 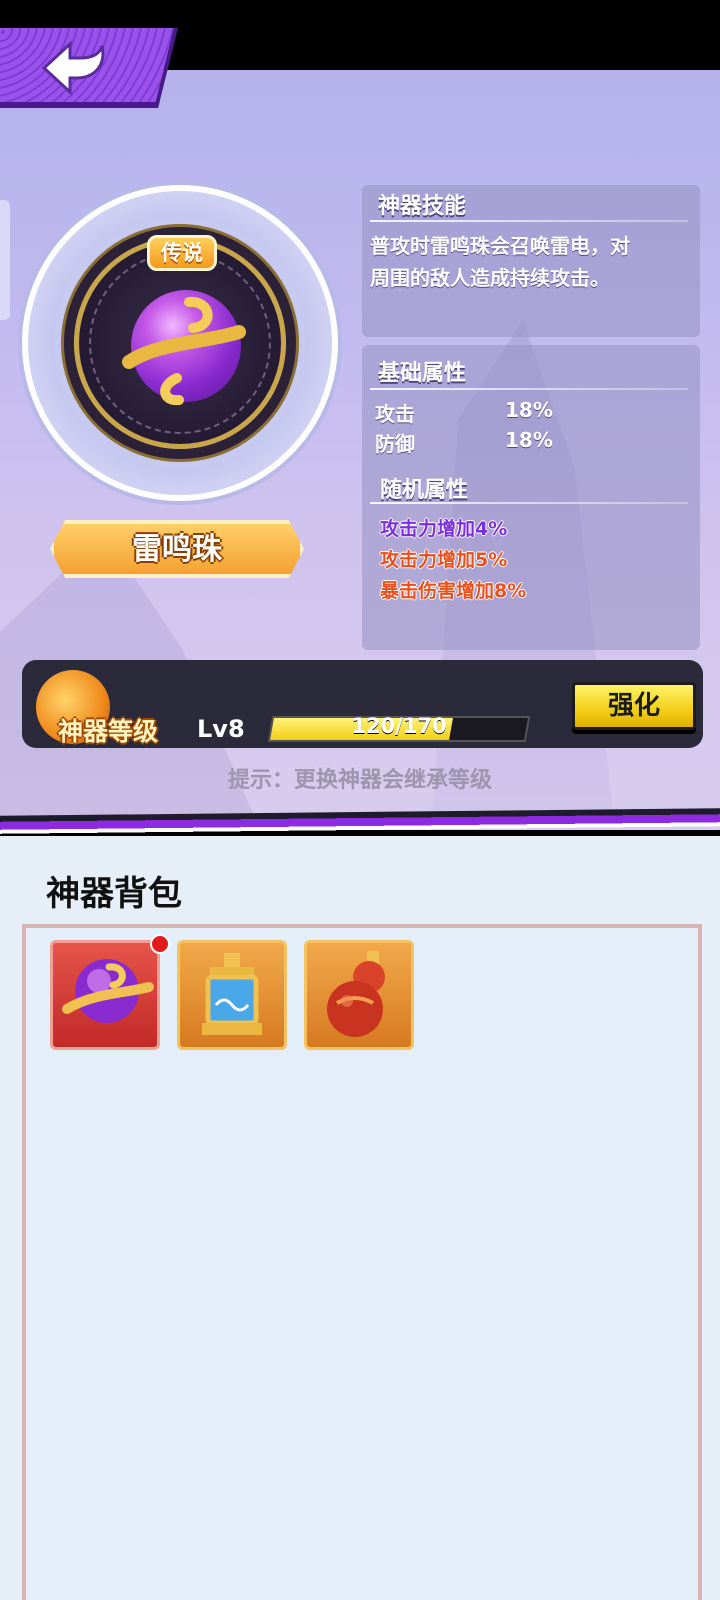 What do you see at coordinates (177, 549) in the screenshot?
I see `artifact-name: 雷鸣珠` at bounding box center [177, 549].